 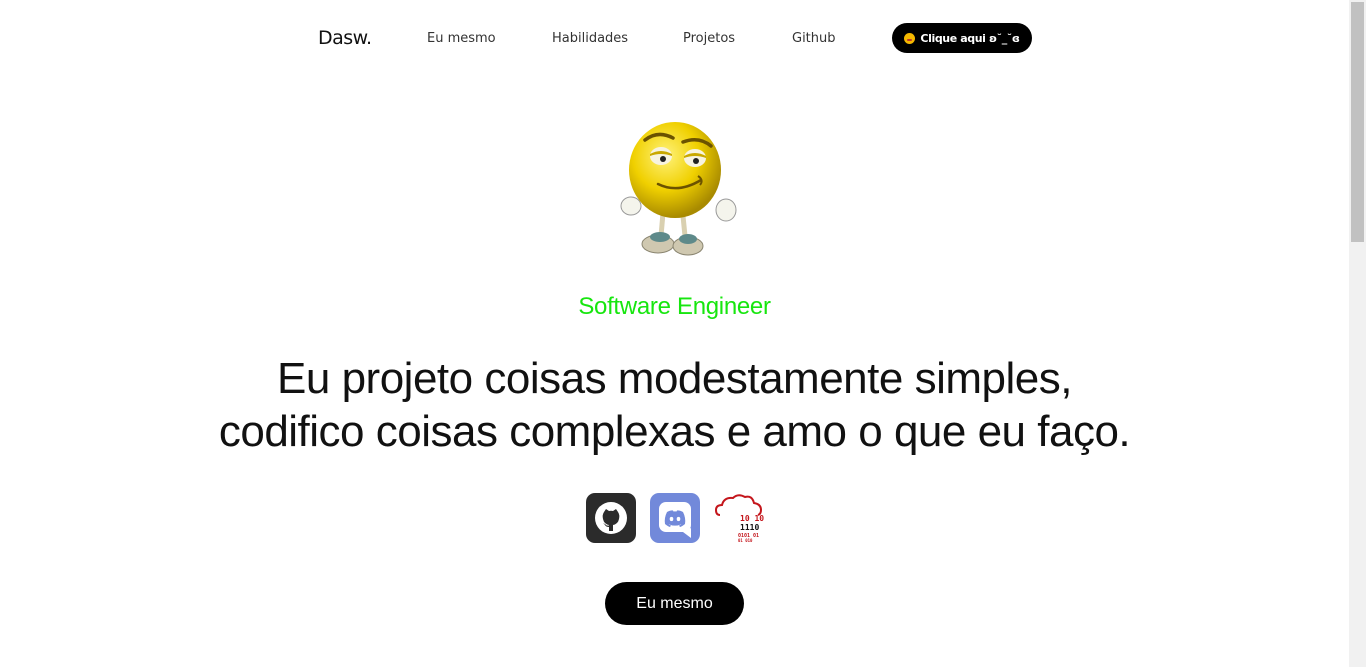 I want to click on cloud-binary-line-4: 01 010, so click(x=745, y=540).